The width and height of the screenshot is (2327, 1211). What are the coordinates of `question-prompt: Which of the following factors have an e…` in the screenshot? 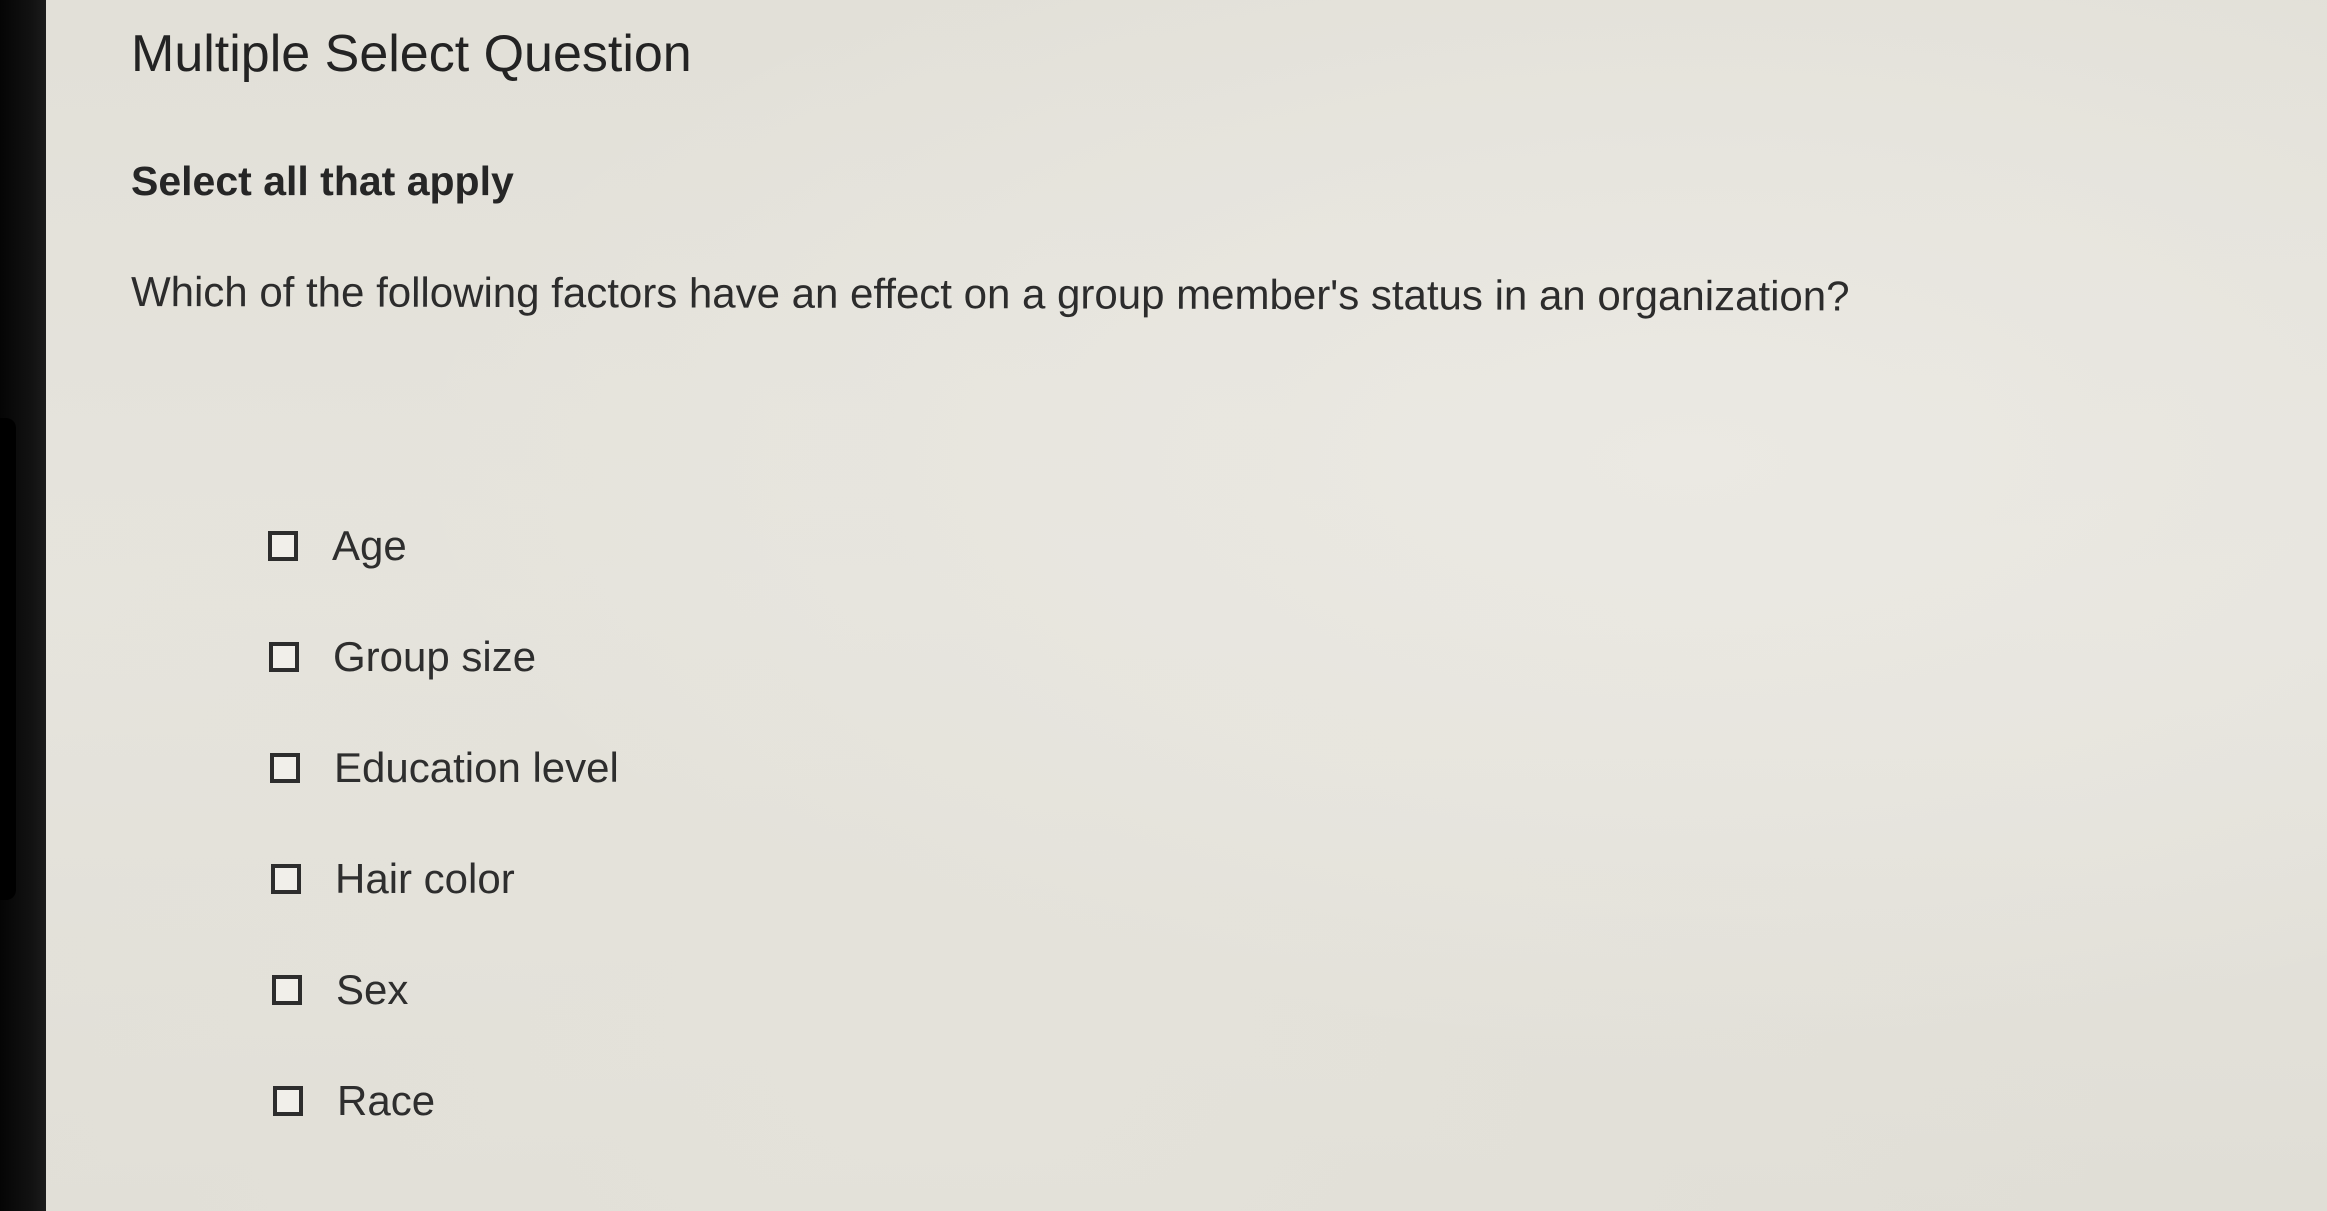 It's located at (990, 294).